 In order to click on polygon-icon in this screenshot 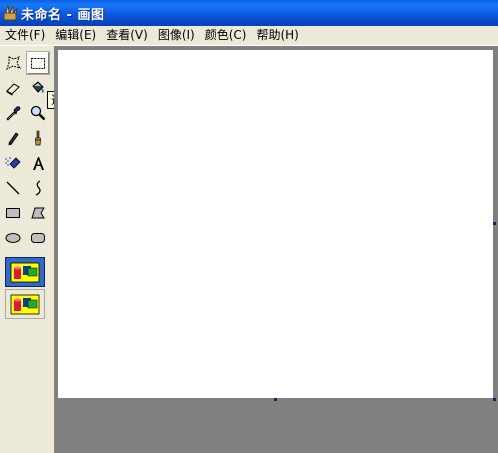, I will do `click(38, 213)`.